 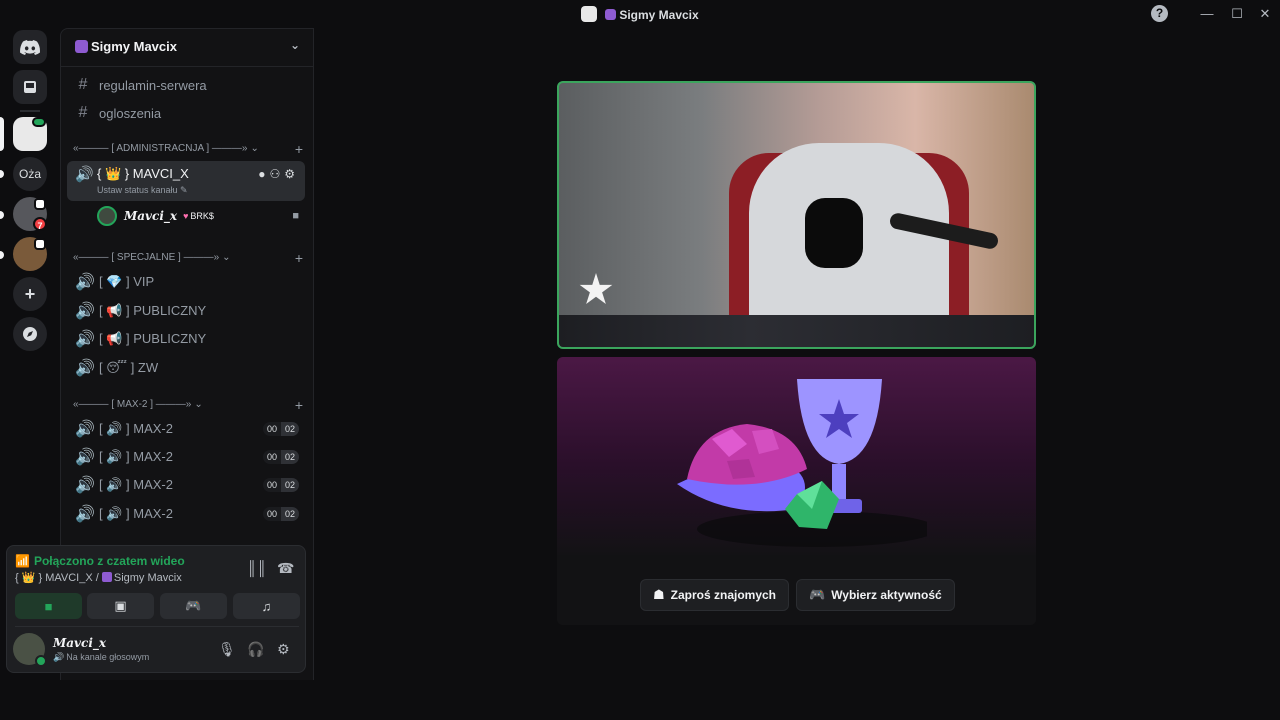 What do you see at coordinates (596, 288) in the screenshot?
I see `video-star-lamp` at bounding box center [596, 288].